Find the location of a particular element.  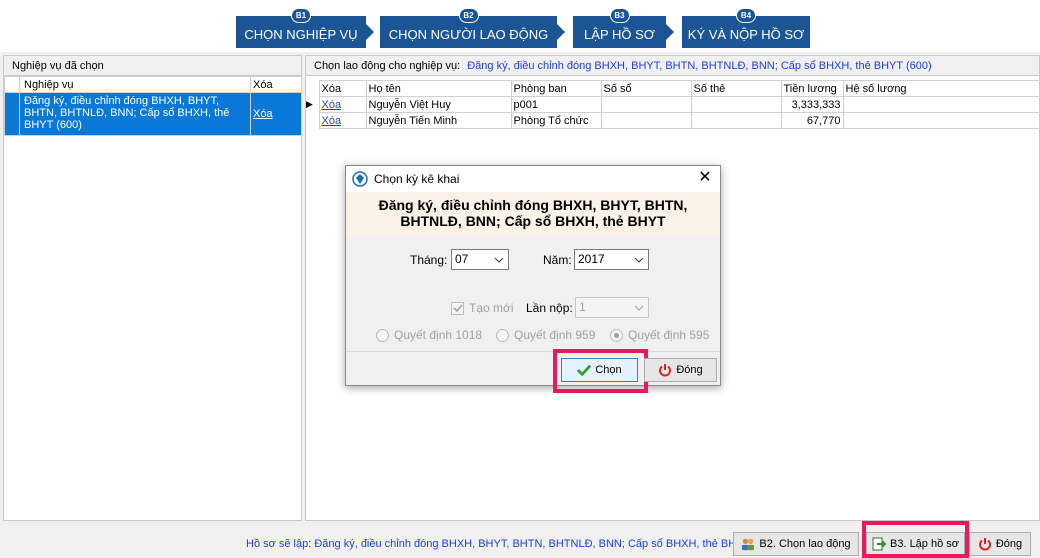

service-delete-cell: Xóa is located at coordinates (276, 114).